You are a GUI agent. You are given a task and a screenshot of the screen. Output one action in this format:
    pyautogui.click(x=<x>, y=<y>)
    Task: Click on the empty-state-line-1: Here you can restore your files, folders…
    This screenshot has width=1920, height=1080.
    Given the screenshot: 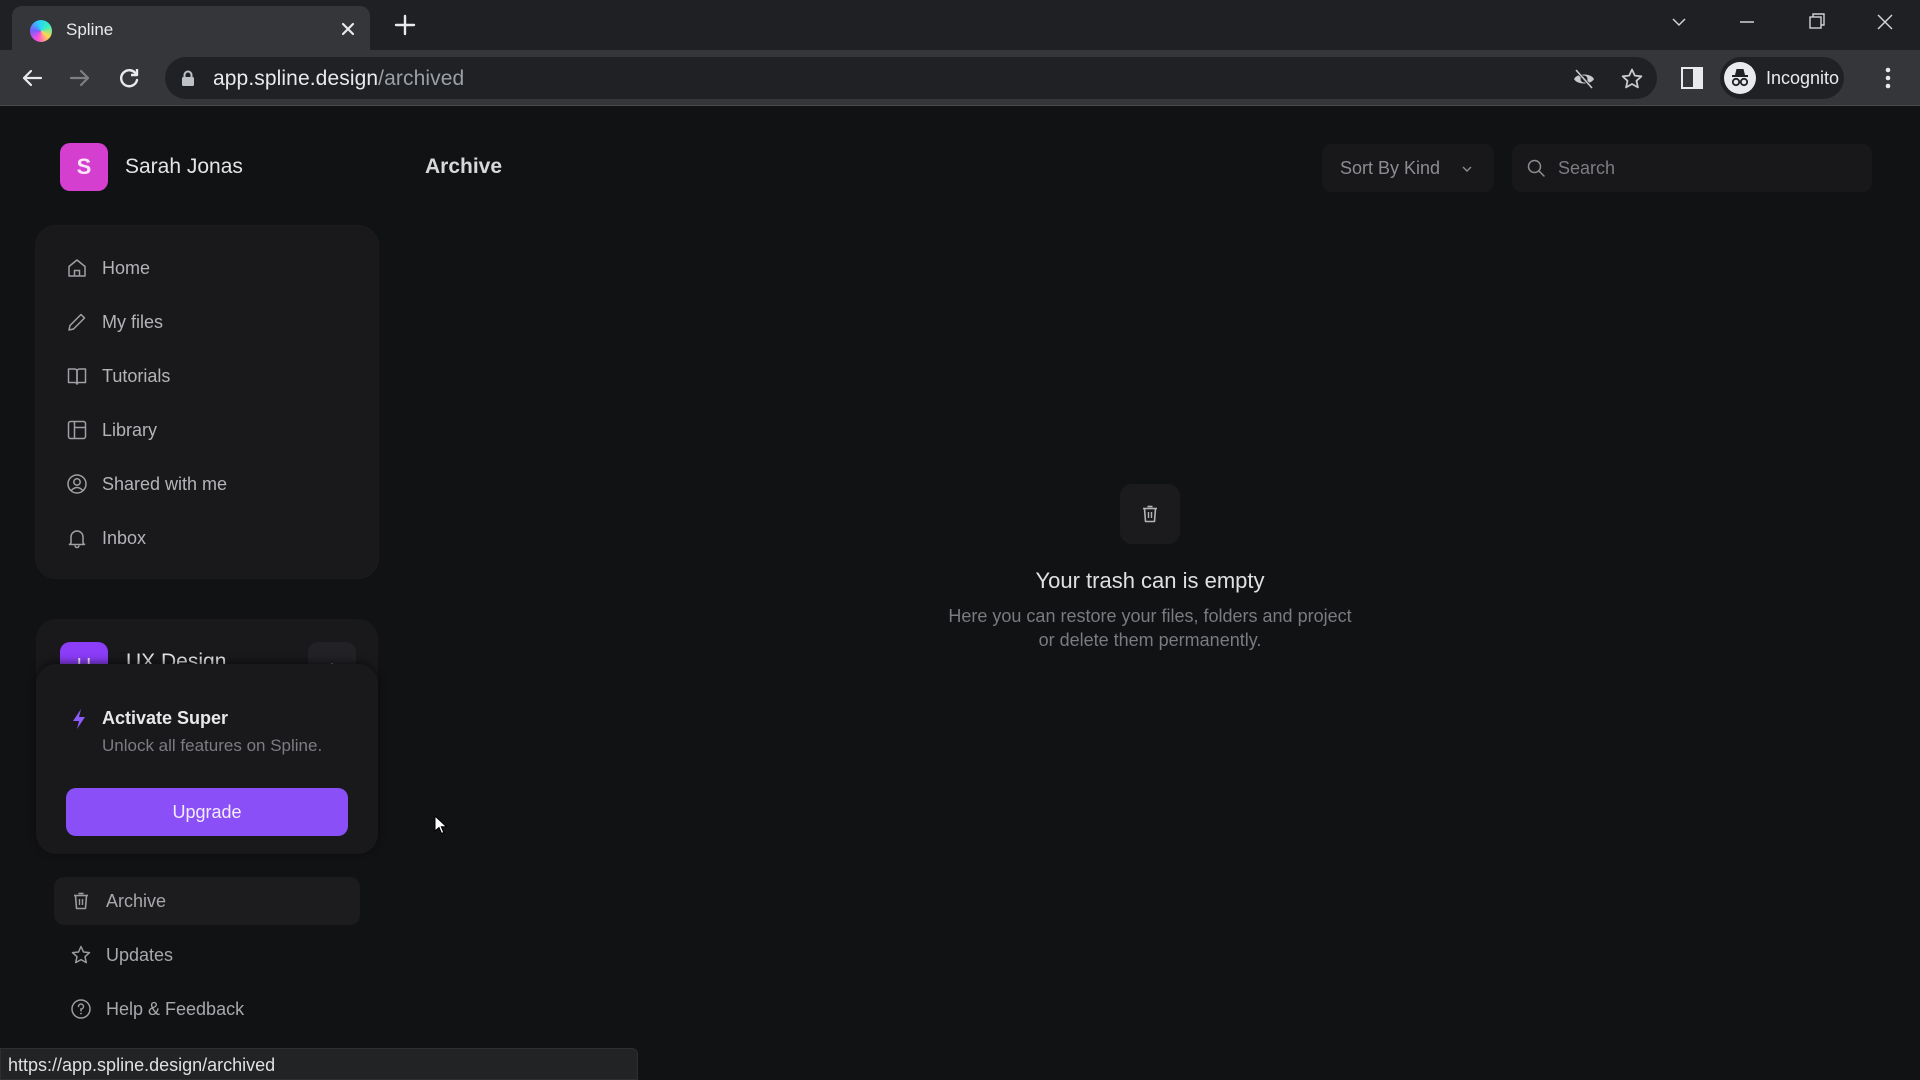 What is the action you would take?
    pyautogui.click(x=1150, y=616)
    